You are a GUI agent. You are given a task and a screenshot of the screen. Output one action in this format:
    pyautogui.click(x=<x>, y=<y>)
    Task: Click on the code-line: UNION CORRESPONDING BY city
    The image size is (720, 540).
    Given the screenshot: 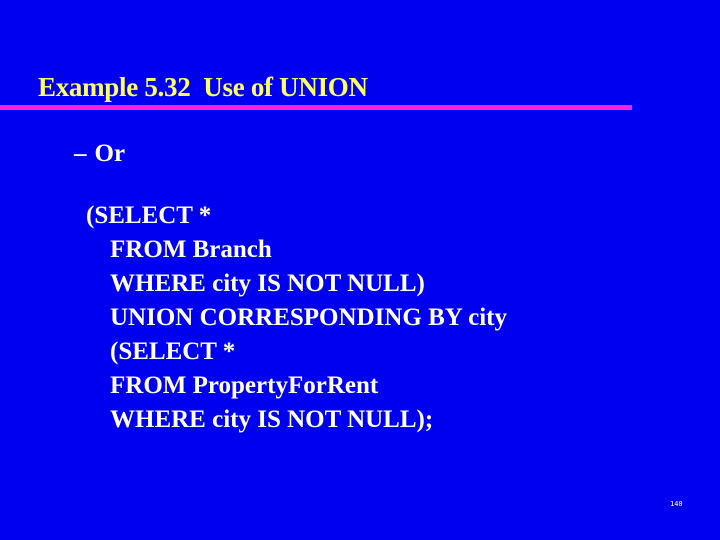 What is the action you would take?
    pyautogui.click(x=308, y=317)
    